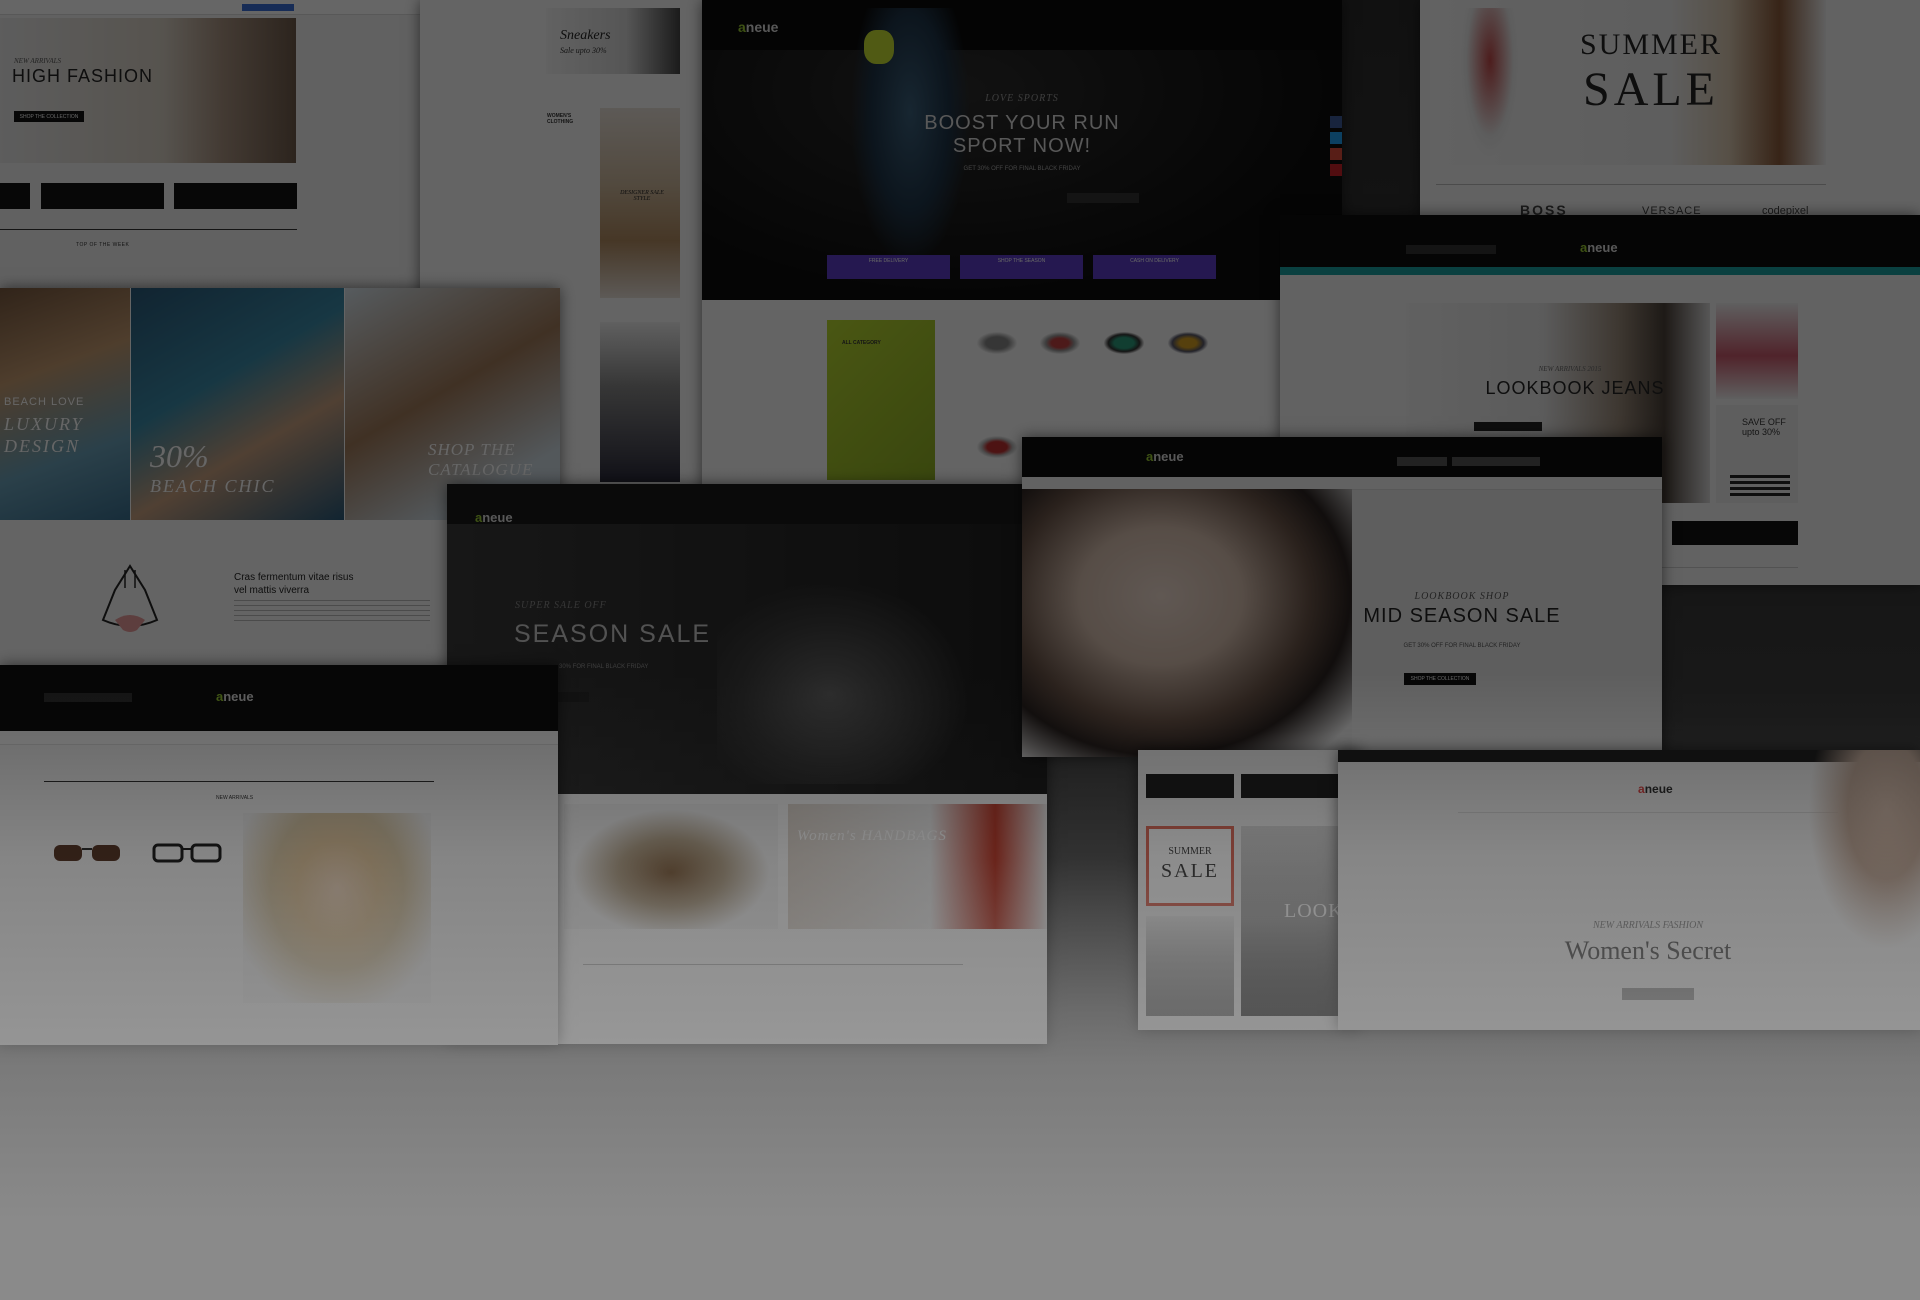 Image resolution: width=1920 pixels, height=1300 pixels. Describe the element at coordinates (148, 90) in the screenshot. I see `hero-image` at that location.